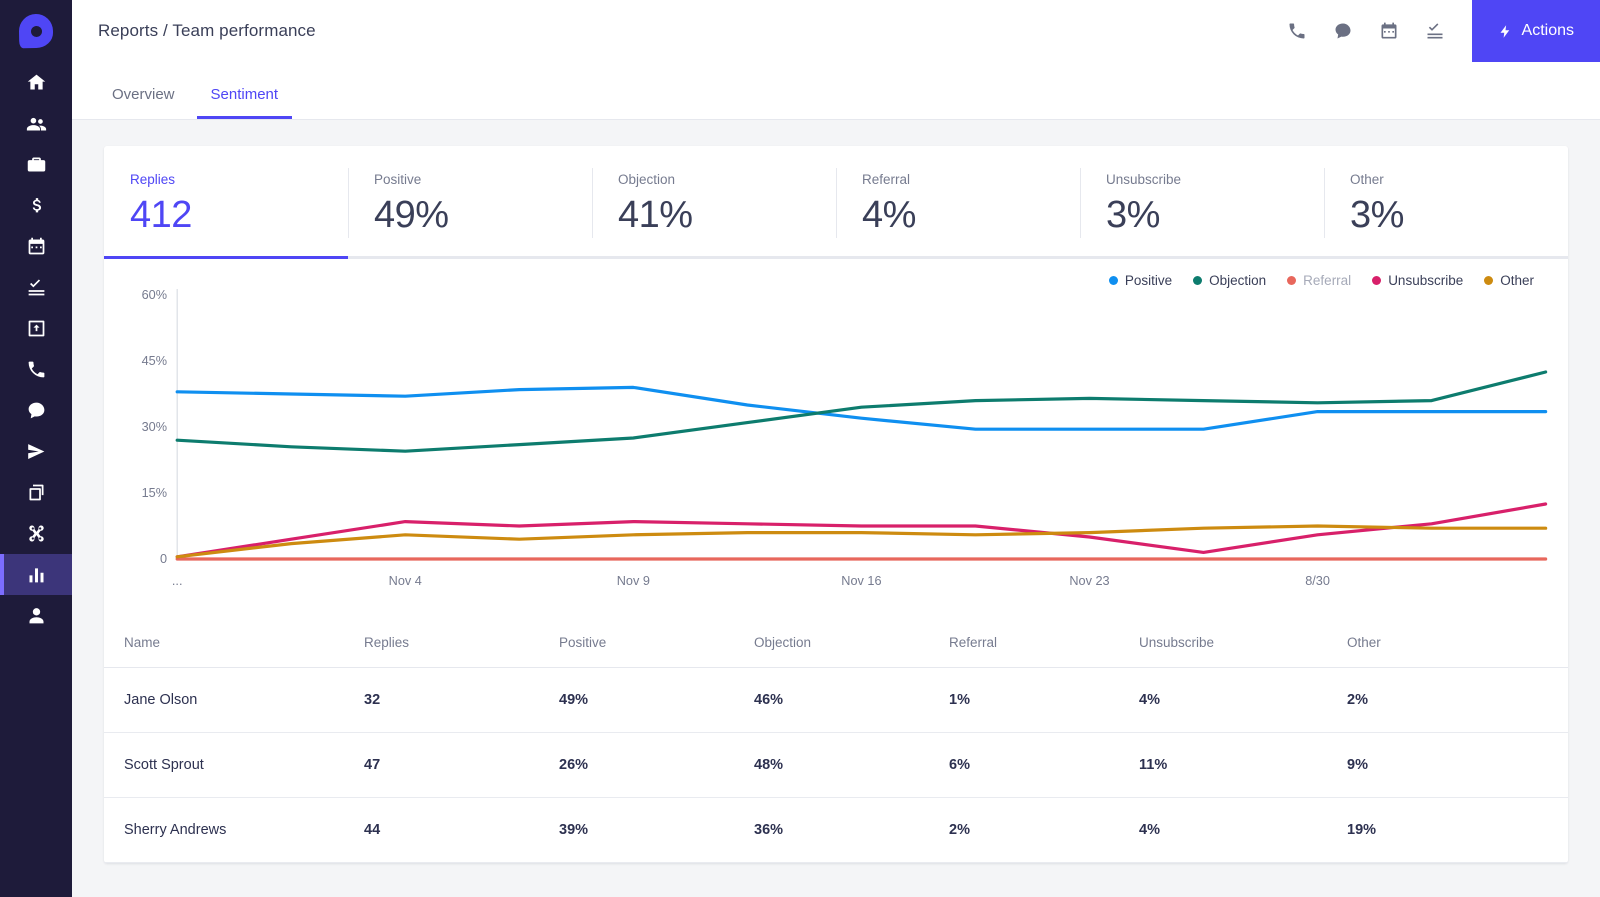  What do you see at coordinates (1457, 830) in the screenshot?
I see `cell-other: 19%` at bounding box center [1457, 830].